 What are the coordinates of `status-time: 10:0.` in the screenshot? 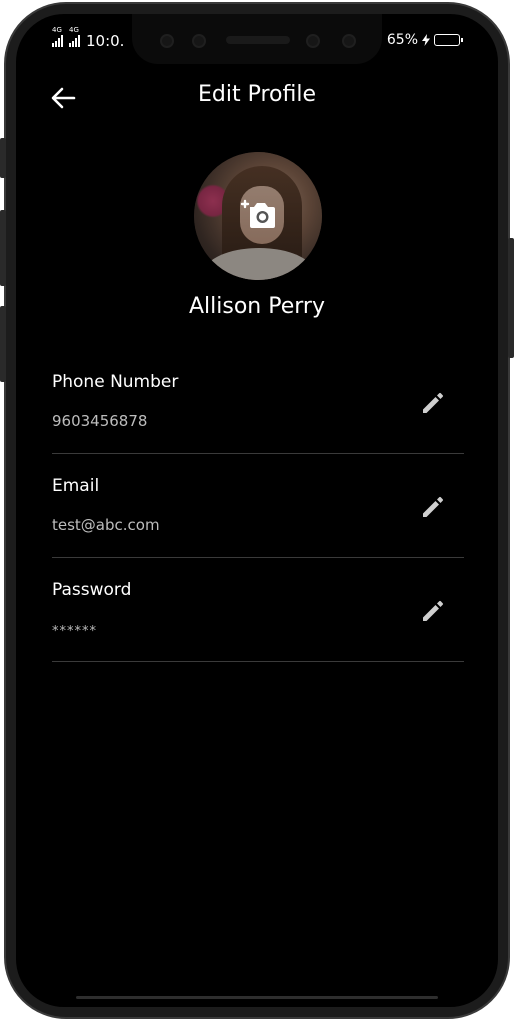 It's located at (105, 41).